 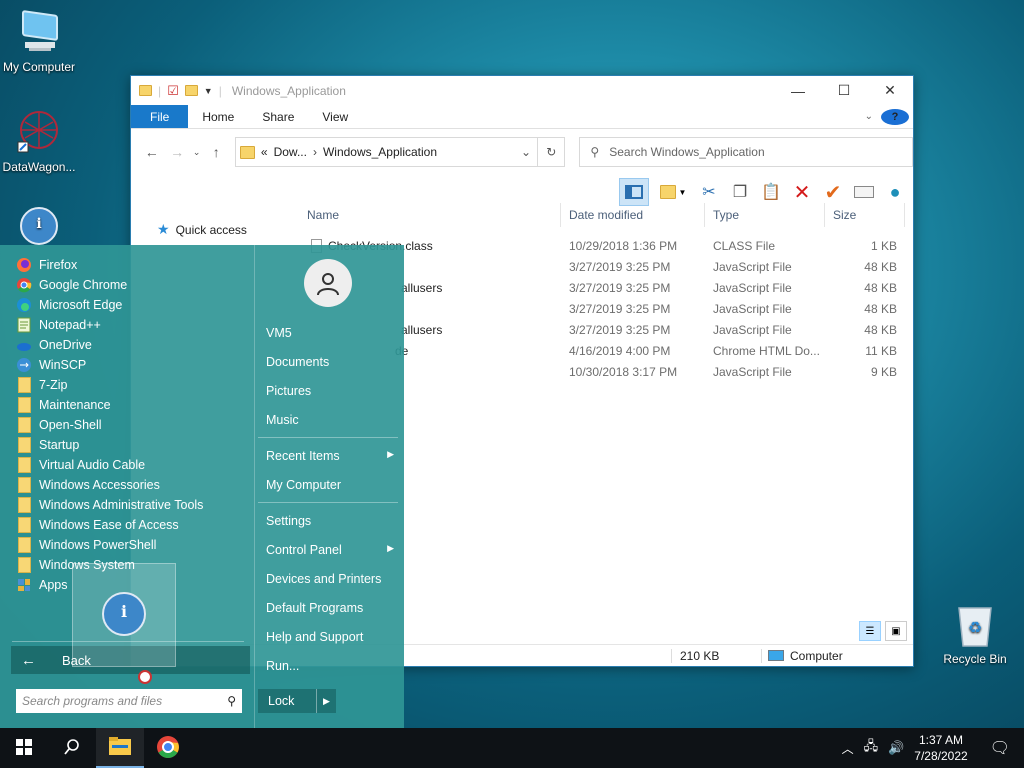 I want to click on clock: 1:37 AM 7/28/2022, so click(x=940, y=748).